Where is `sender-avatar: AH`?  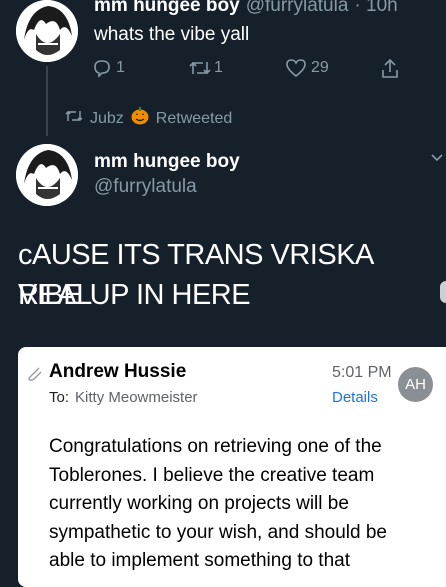 sender-avatar: AH is located at coordinates (415, 384).